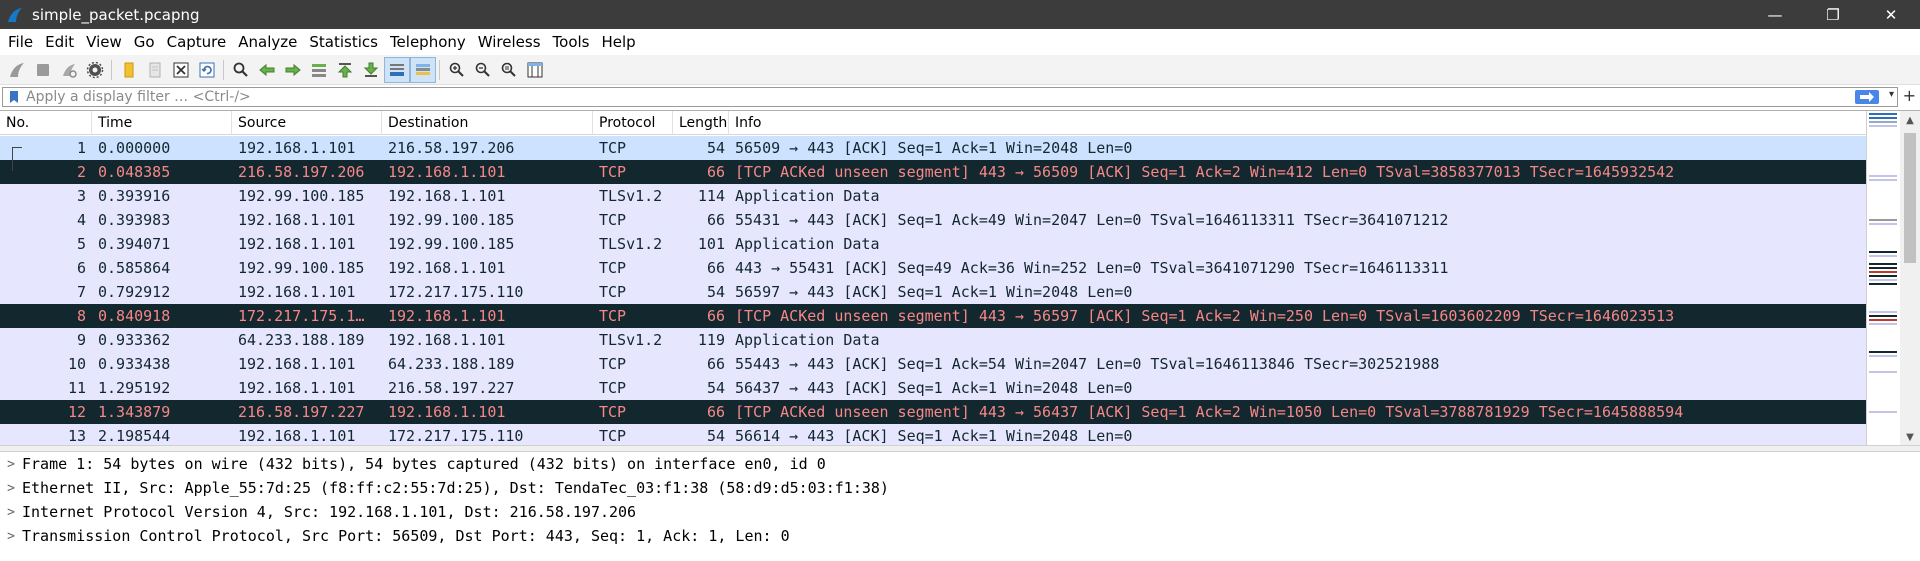 The width and height of the screenshot is (1920, 561). What do you see at coordinates (451, 388) in the screenshot?
I see `packet-cell-dst: 216.58.197.227` at bounding box center [451, 388].